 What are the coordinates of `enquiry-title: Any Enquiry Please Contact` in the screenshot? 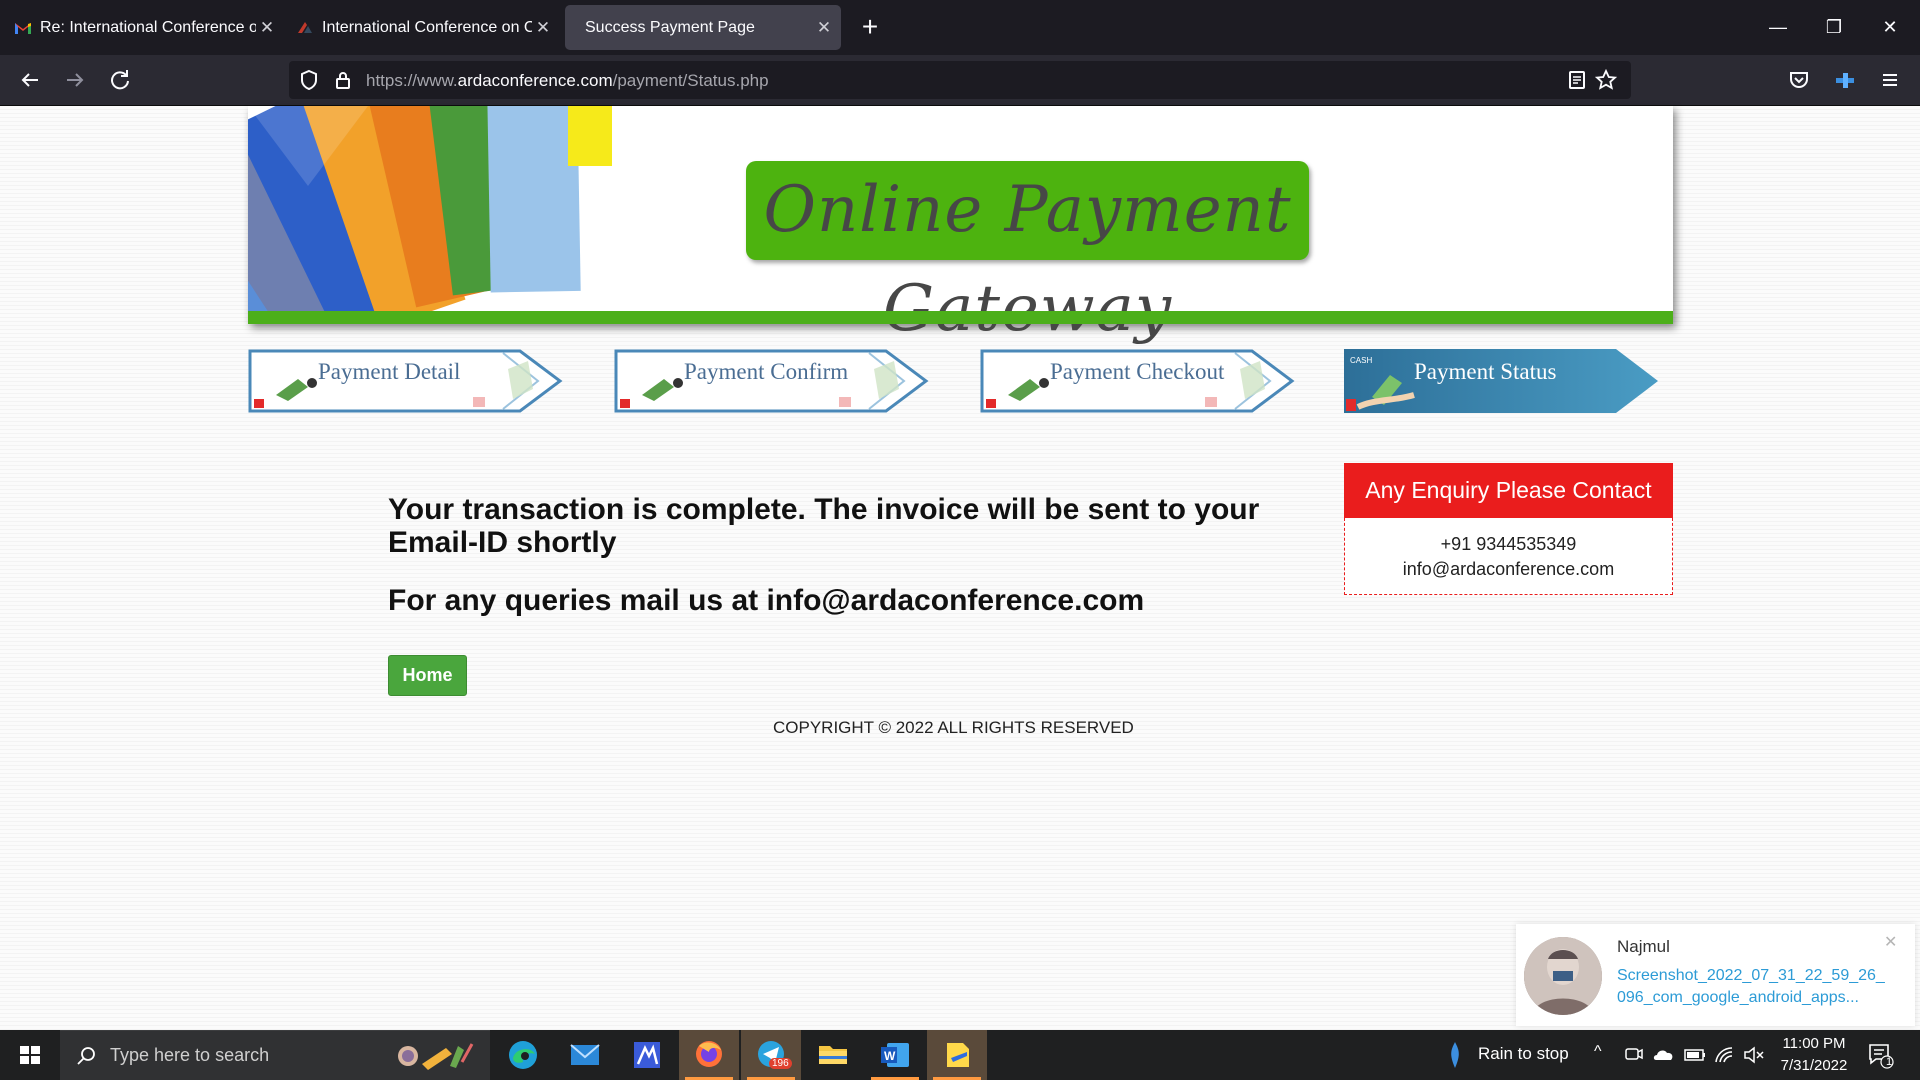 It's located at (1508, 490).